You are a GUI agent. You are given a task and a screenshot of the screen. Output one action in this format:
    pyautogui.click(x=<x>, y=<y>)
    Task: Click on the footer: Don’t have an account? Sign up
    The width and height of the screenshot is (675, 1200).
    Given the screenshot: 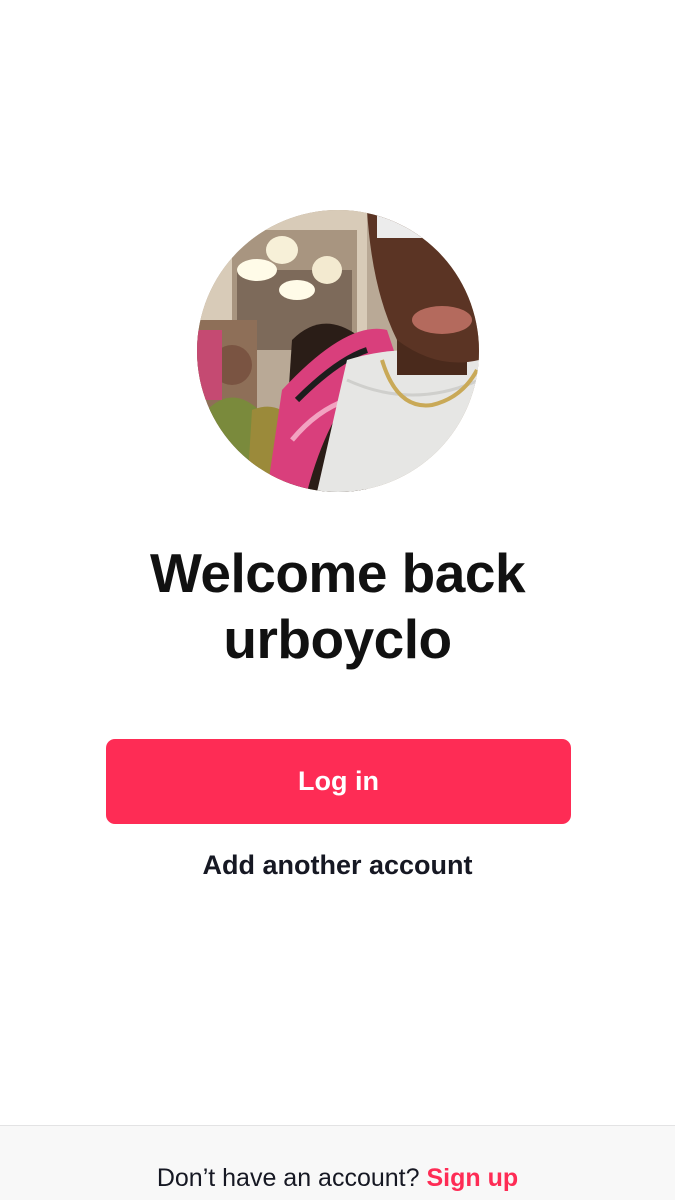 What is the action you would take?
    pyautogui.click(x=337, y=1162)
    